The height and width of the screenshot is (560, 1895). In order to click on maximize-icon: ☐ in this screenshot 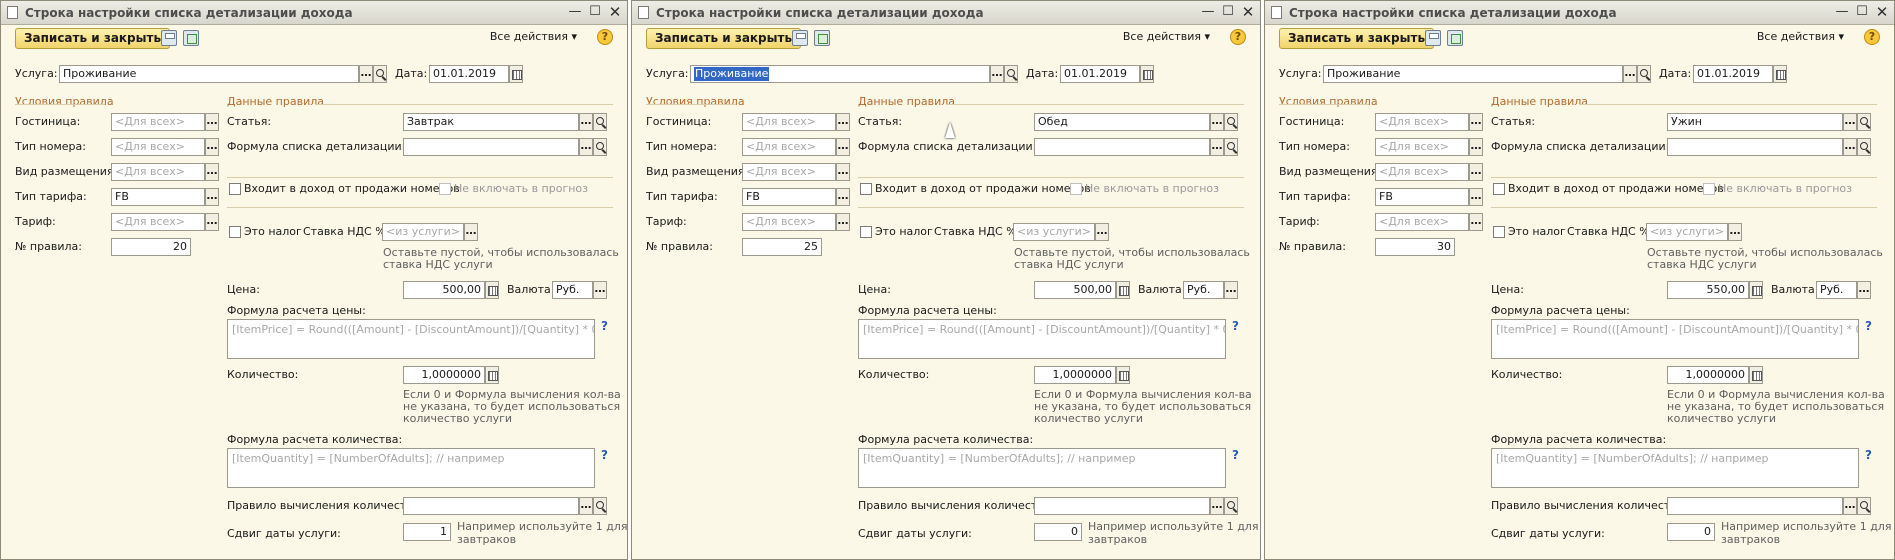, I will do `click(595, 12)`.